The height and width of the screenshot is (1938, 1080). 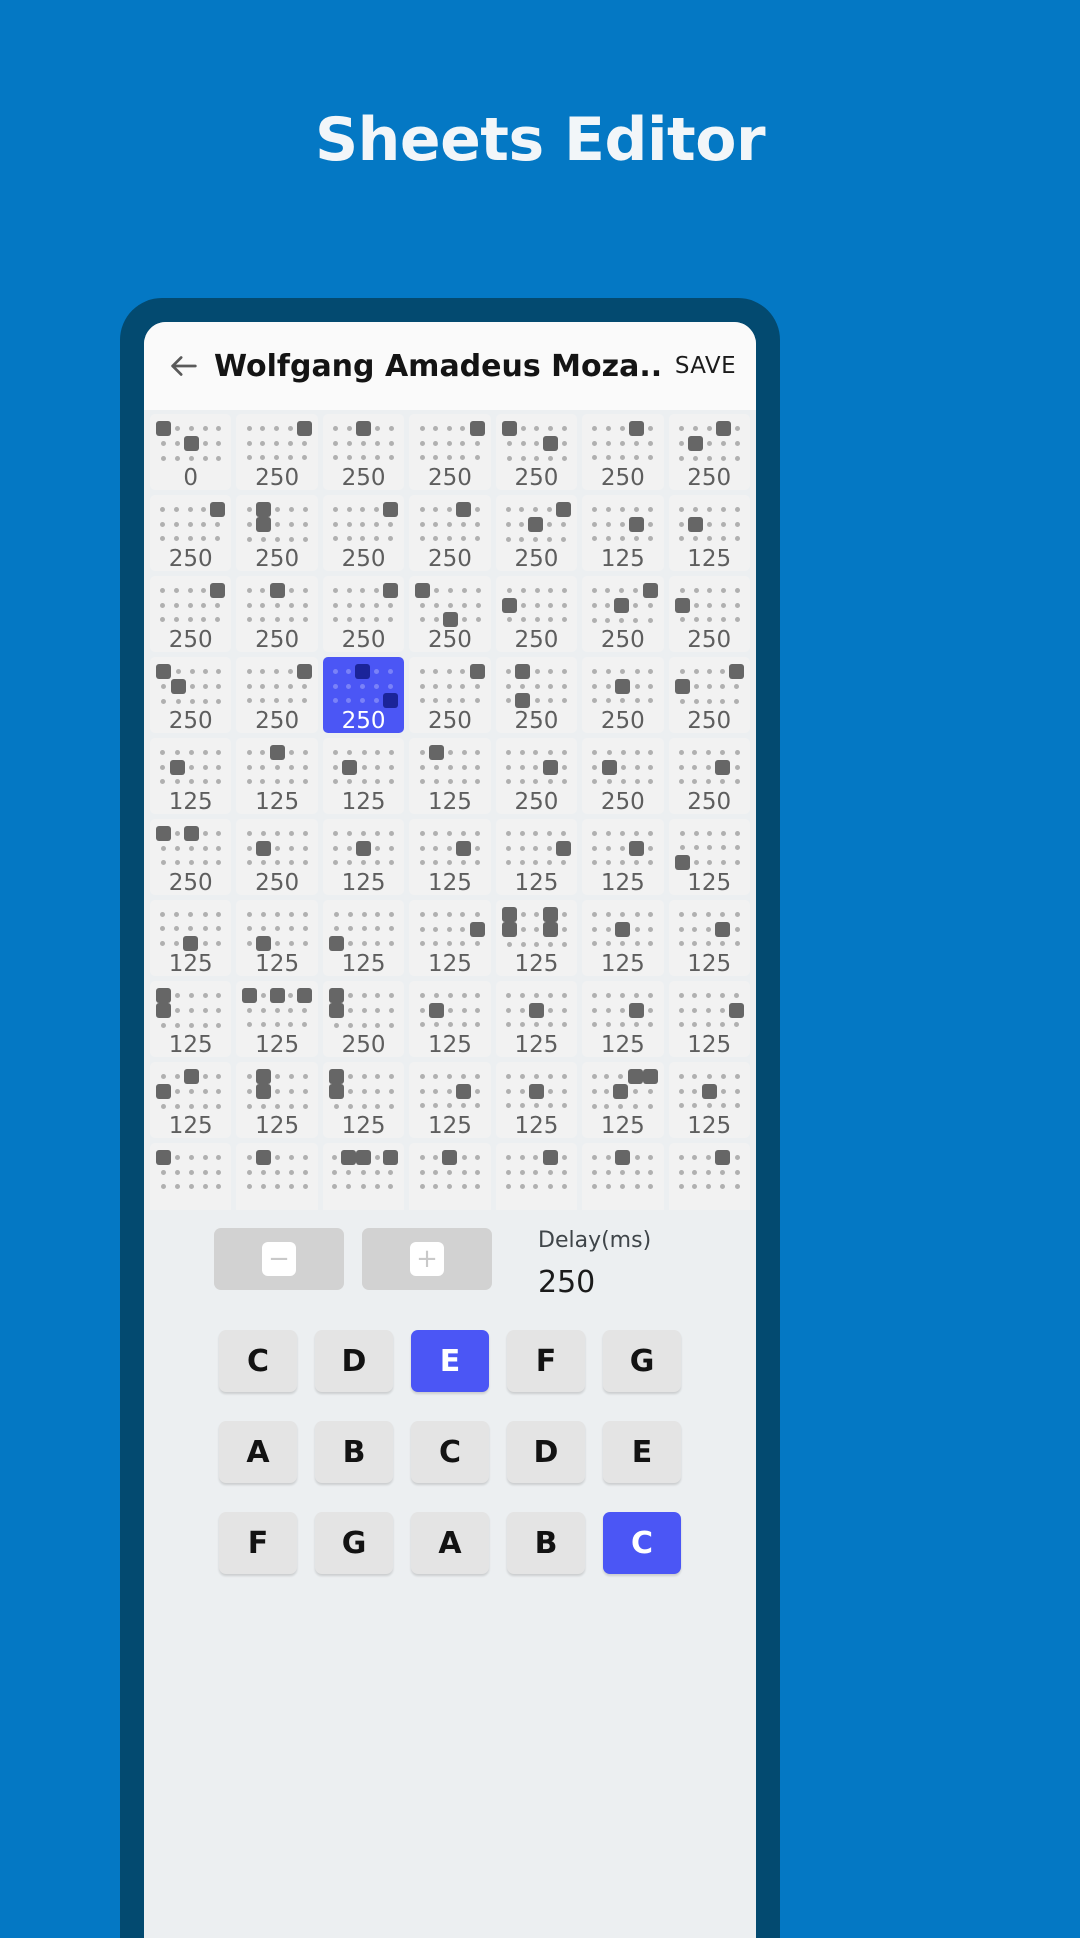 What do you see at coordinates (363, 1176) in the screenshot?
I see `sheet-cell` at bounding box center [363, 1176].